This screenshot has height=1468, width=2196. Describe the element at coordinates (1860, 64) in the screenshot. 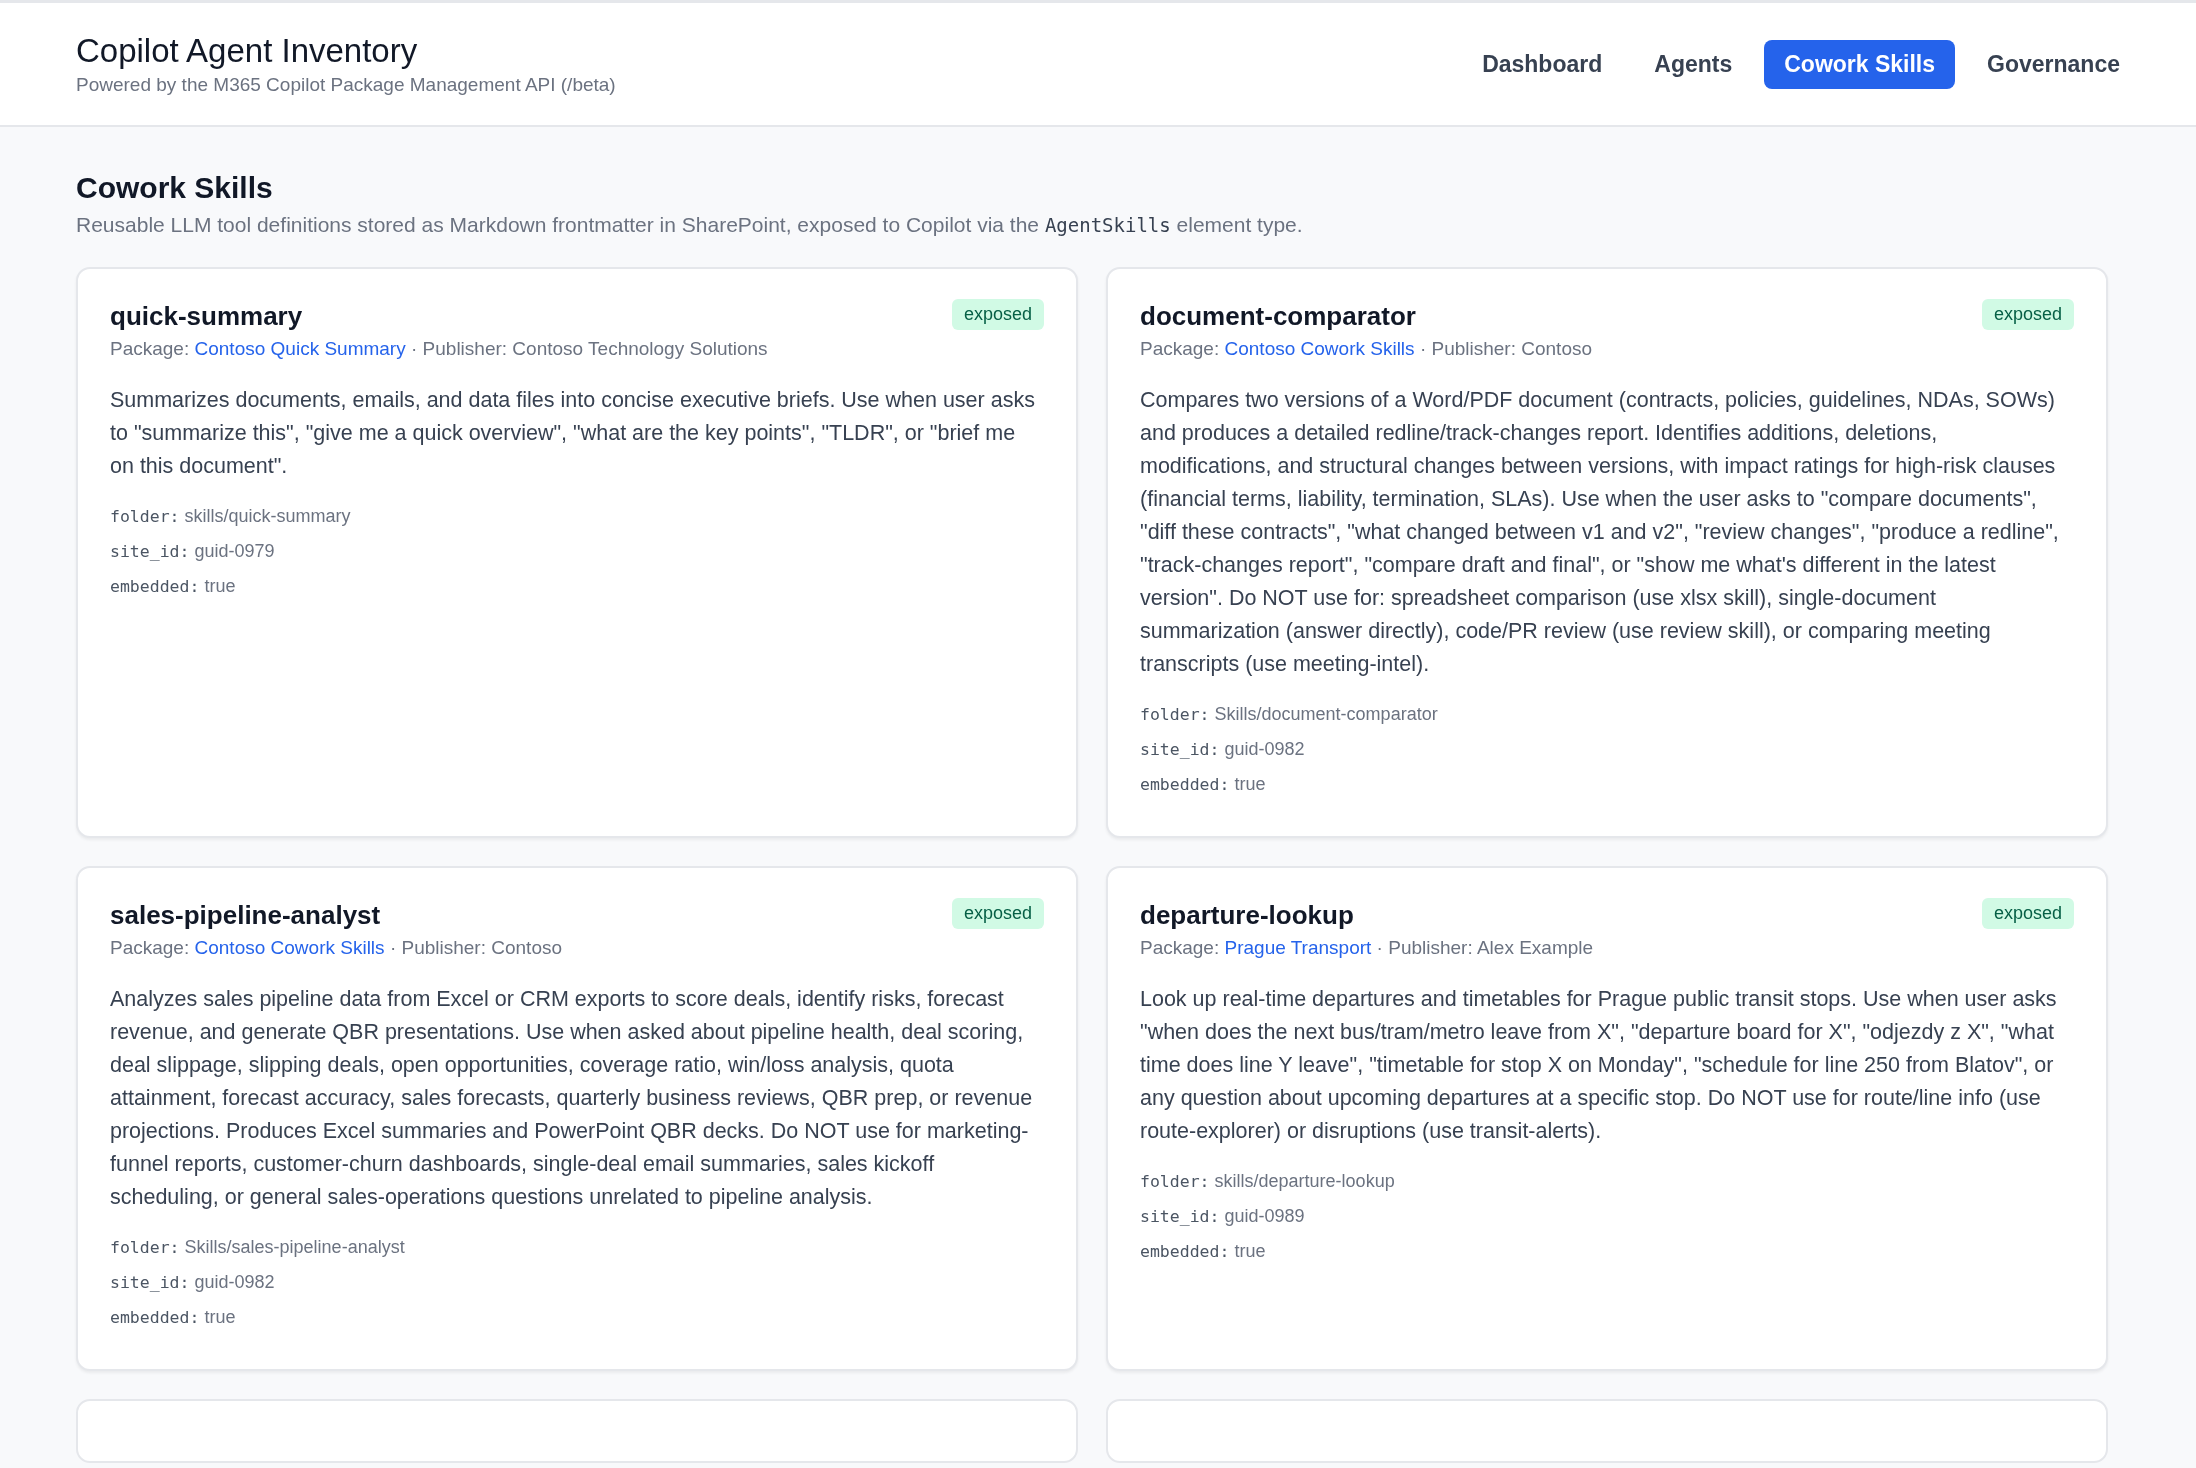

I see `nav-tab: Cowork Skills` at that location.